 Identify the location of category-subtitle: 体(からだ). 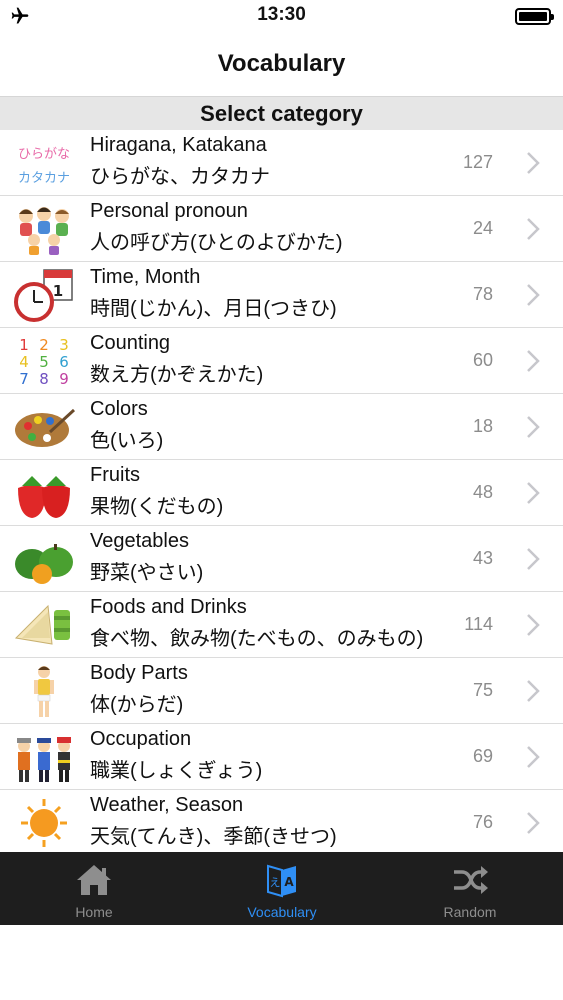
(137, 705).